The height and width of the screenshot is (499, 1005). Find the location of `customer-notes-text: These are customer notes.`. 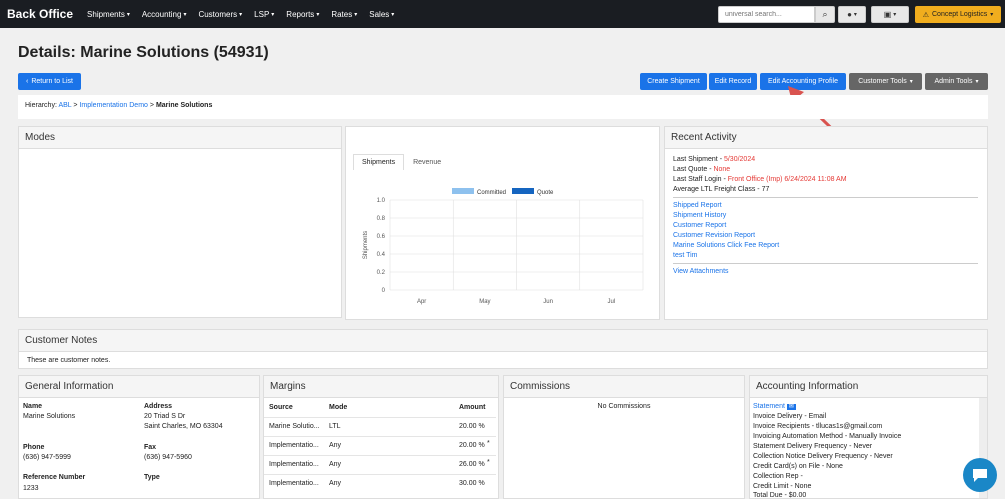

customer-notes-text: These are customer notes. is located at coordinates (69, 360).